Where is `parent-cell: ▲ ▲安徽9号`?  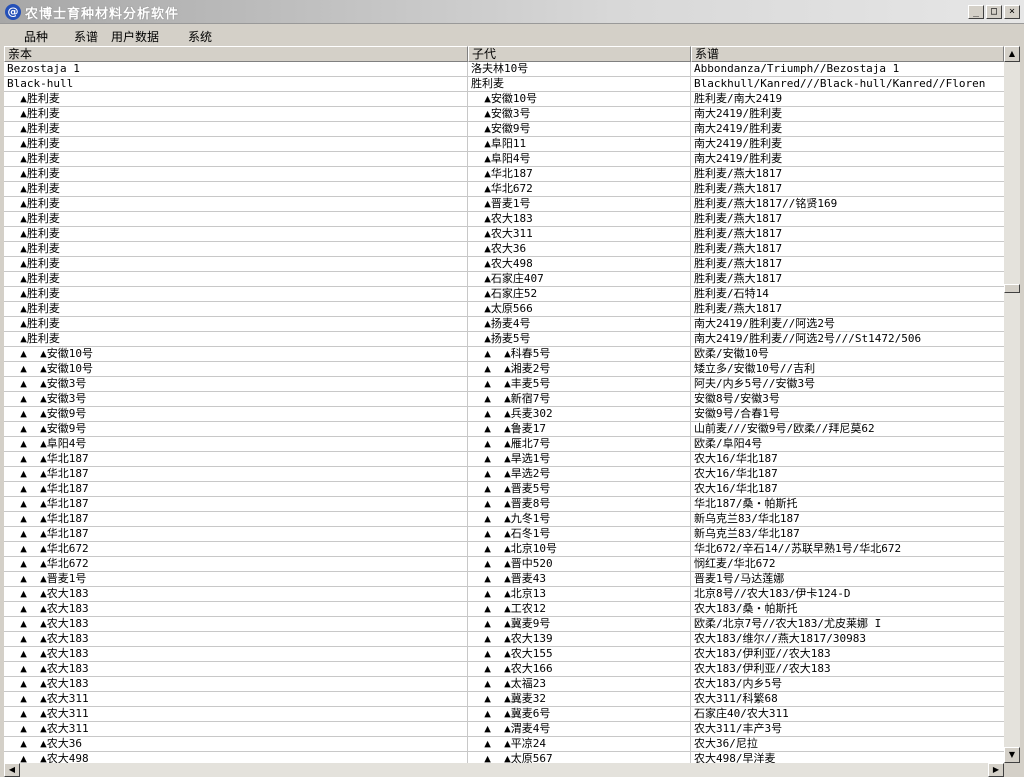 parent-cell: ▲ ▲安徽9号 is located at coordinates (236, 429).